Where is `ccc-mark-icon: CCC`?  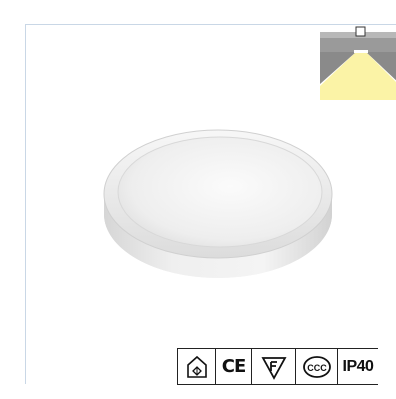 ccc-mark-icon: CCC is located at coordinates (317, 366).